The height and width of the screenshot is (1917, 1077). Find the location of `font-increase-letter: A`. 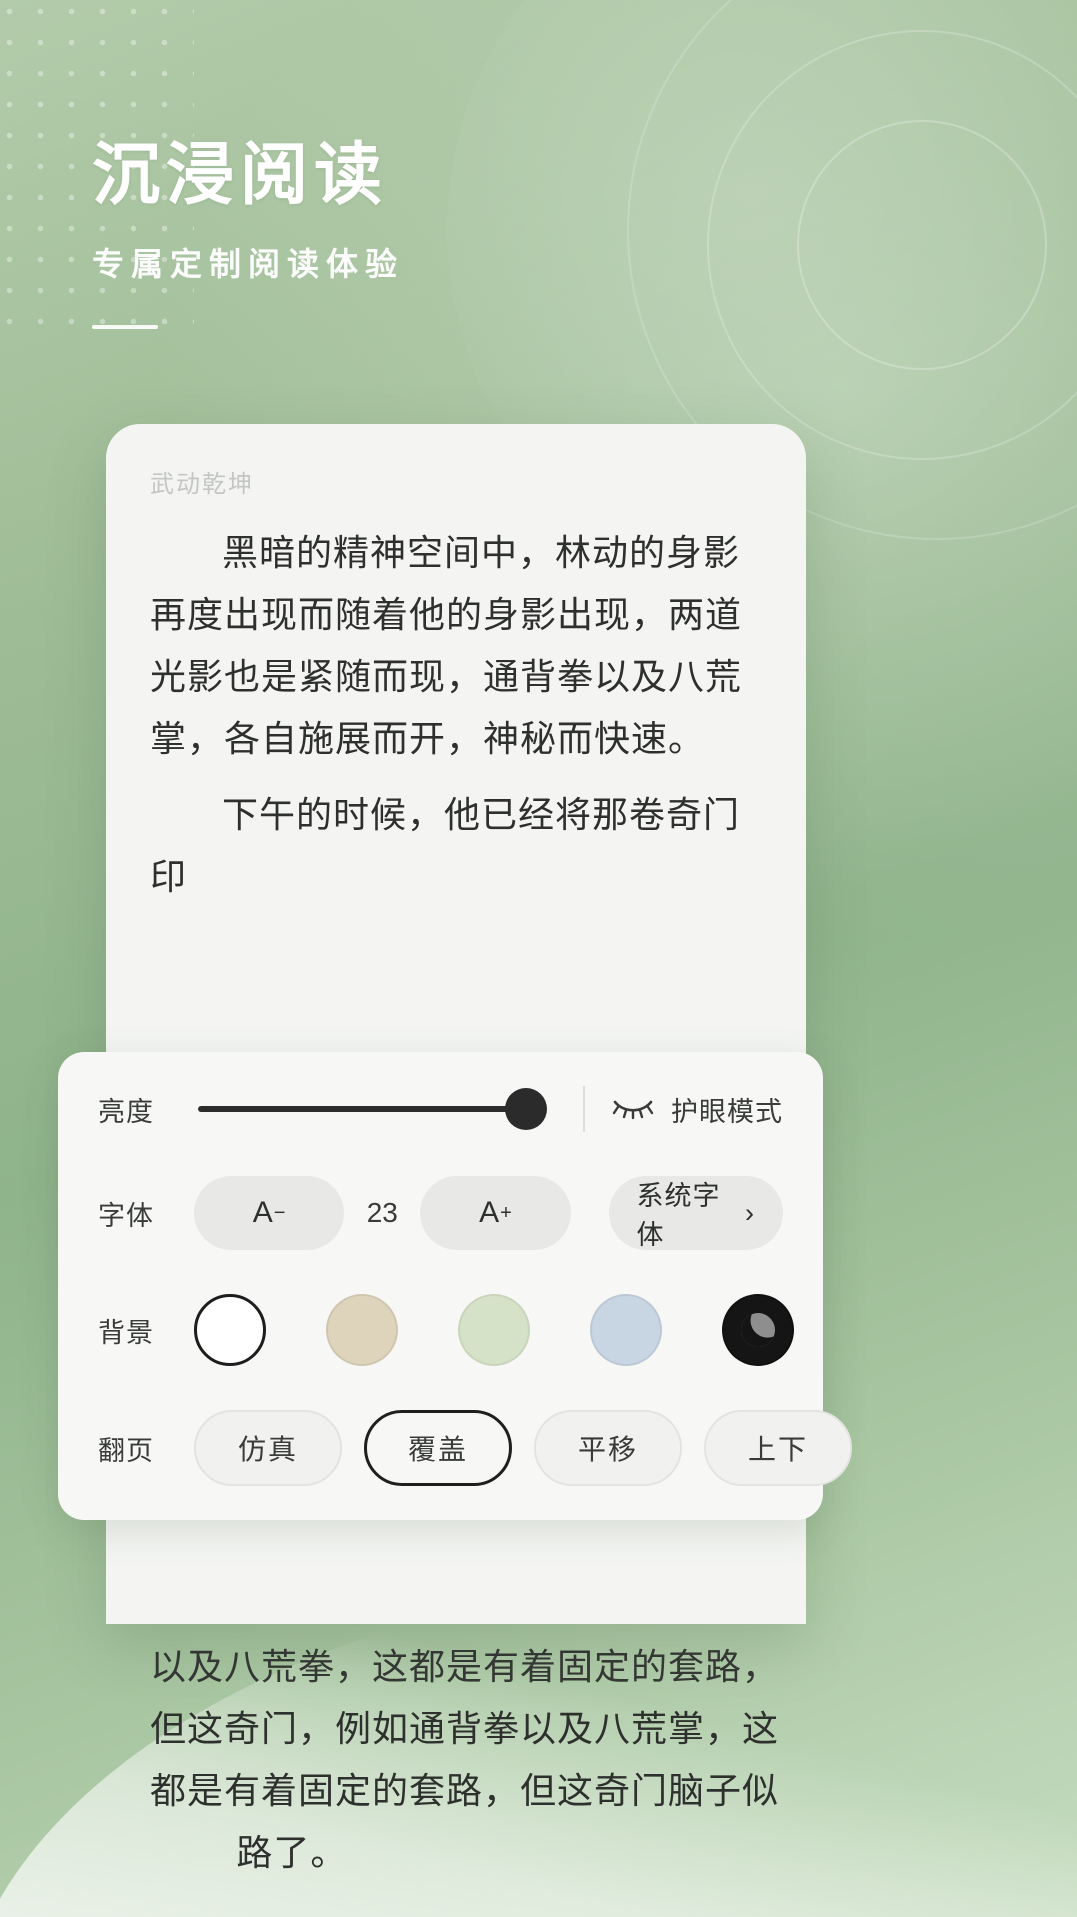

font-increase-letter: A is located at coordinates (489, 1212).